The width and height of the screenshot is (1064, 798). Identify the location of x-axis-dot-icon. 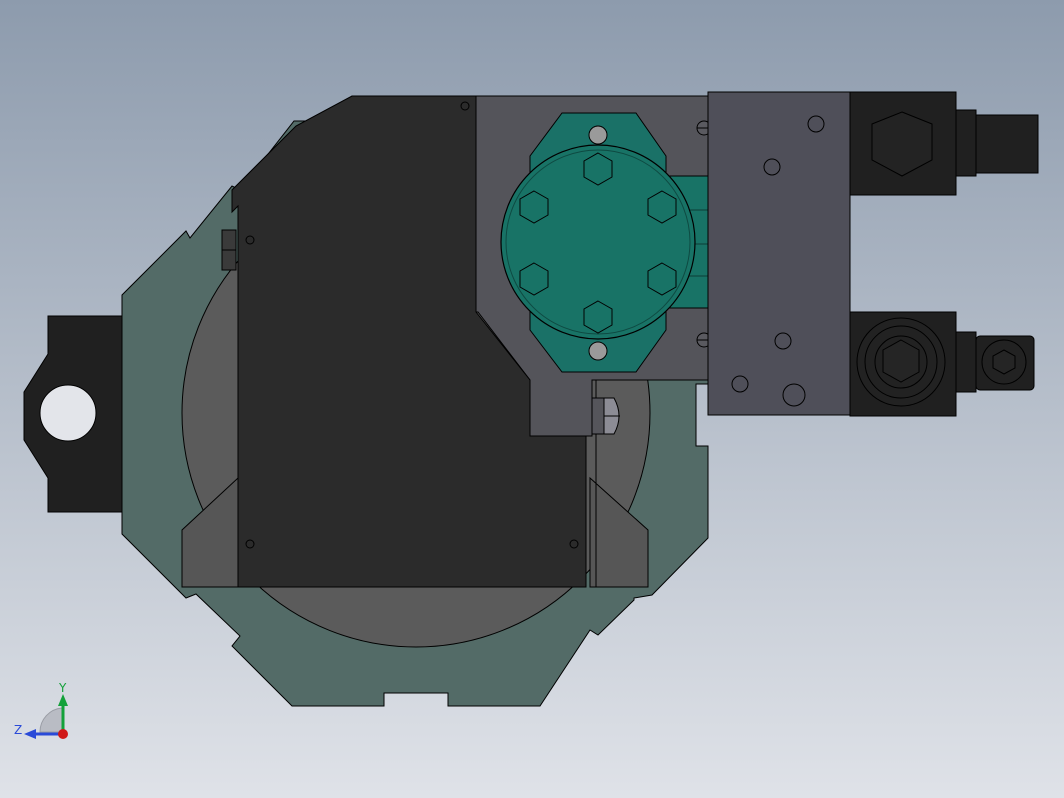
(63, 734).